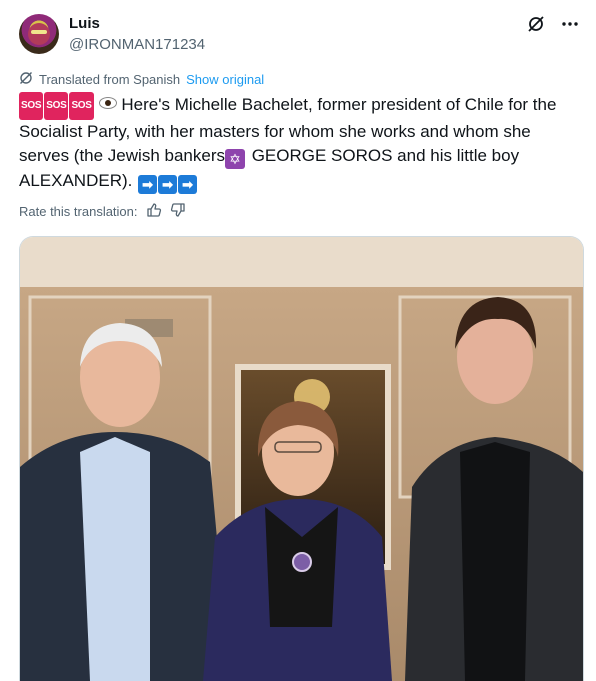 The height and width of the screenshot is (681, 596). I want to click on thumbs-up-icon, so click(154, 211).